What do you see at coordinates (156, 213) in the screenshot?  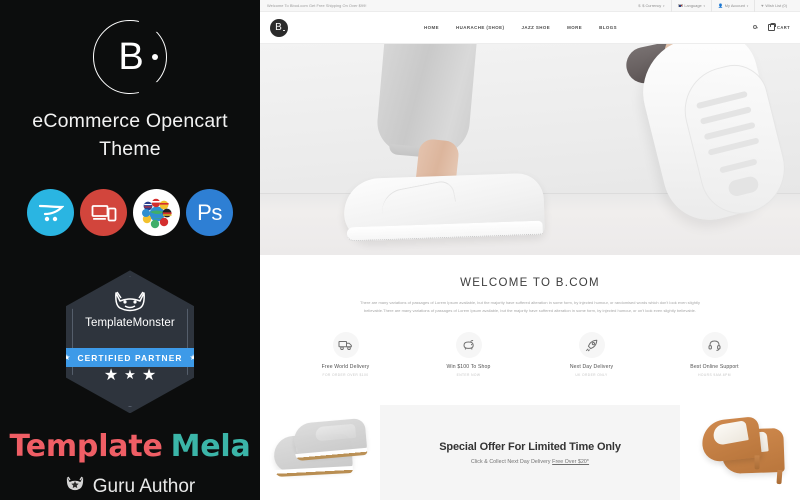 I see `multilanguage-flags-icon` at bounding box center [156, 213].